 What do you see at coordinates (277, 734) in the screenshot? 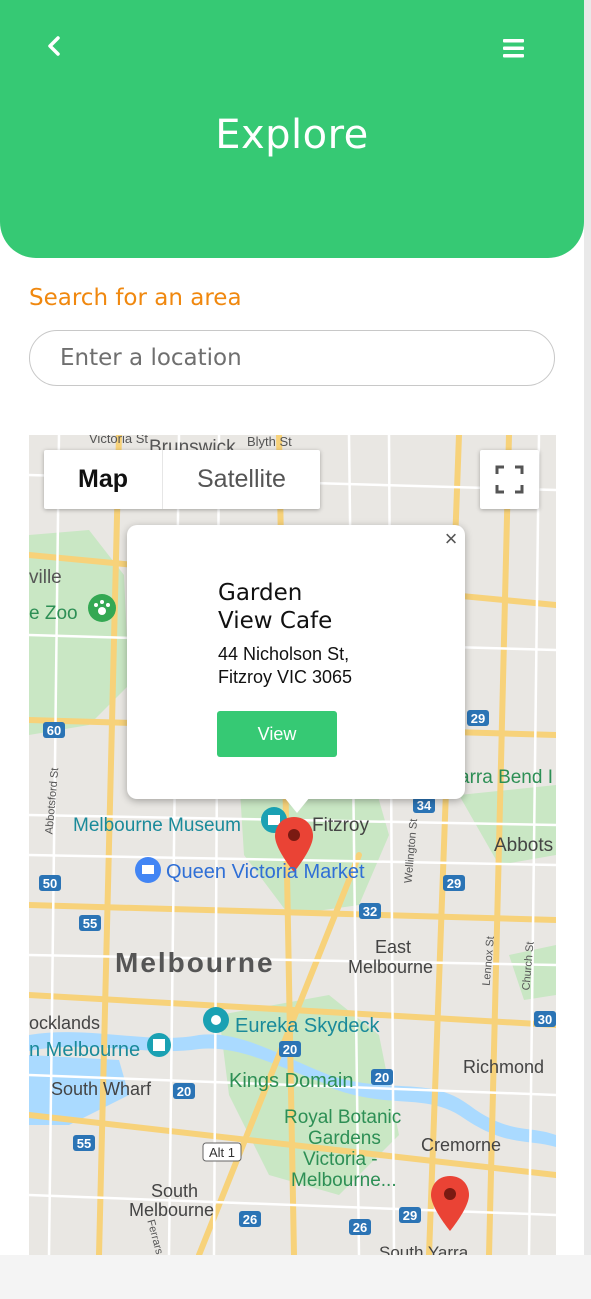
I see `view-place-button: View` at bounding box center [277, 734].